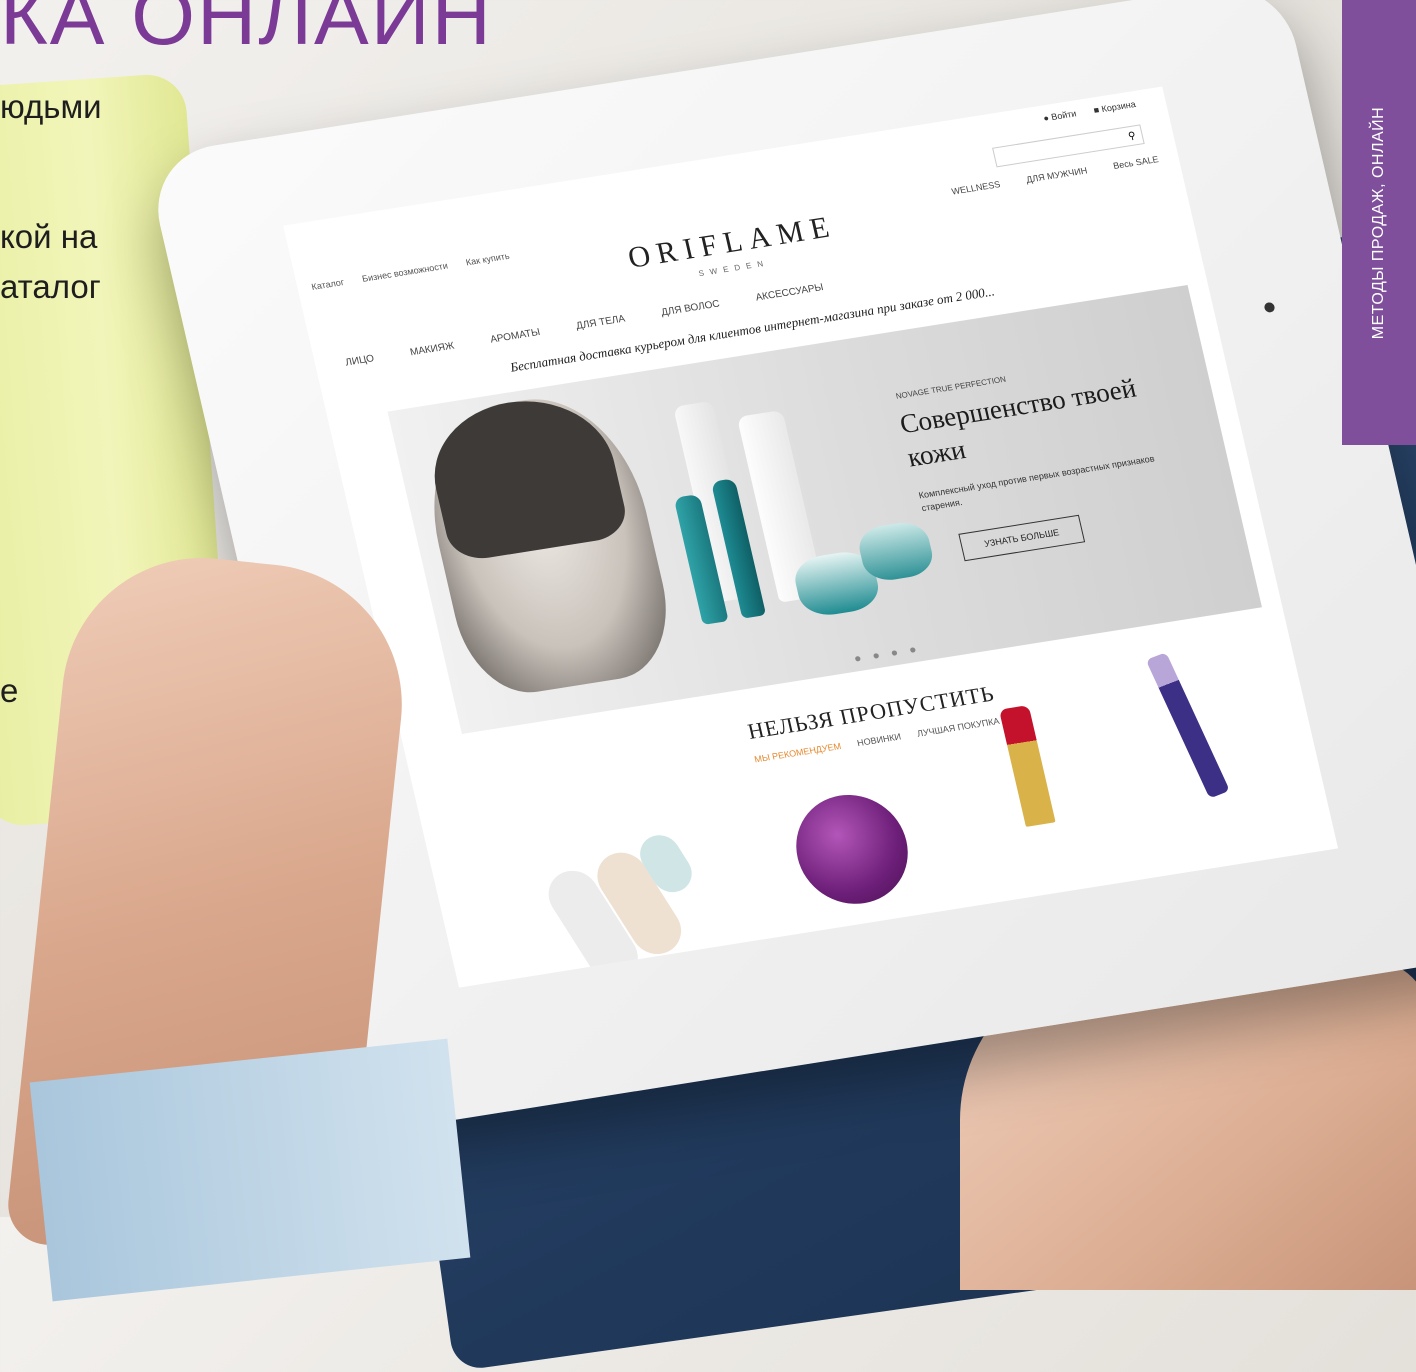 The height and width of the screenshot is (1372, 1416). I want to click on nav-body: ДЛЯ ТЕЛА, so click(600, 322).